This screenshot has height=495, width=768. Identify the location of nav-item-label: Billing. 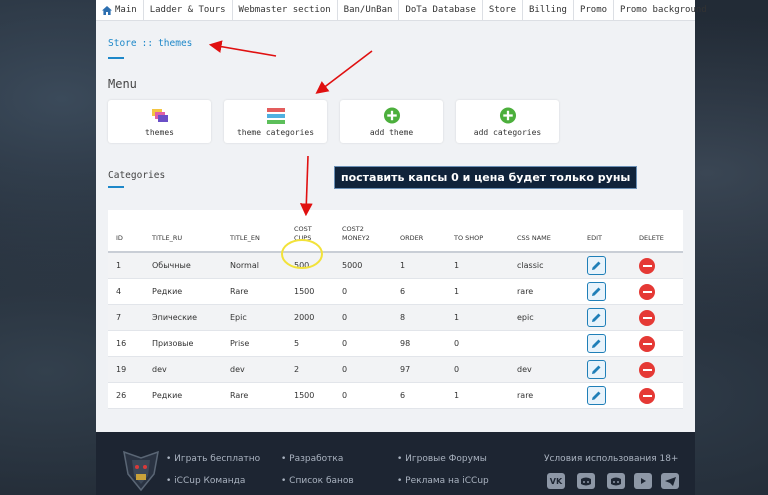
(548, 10).